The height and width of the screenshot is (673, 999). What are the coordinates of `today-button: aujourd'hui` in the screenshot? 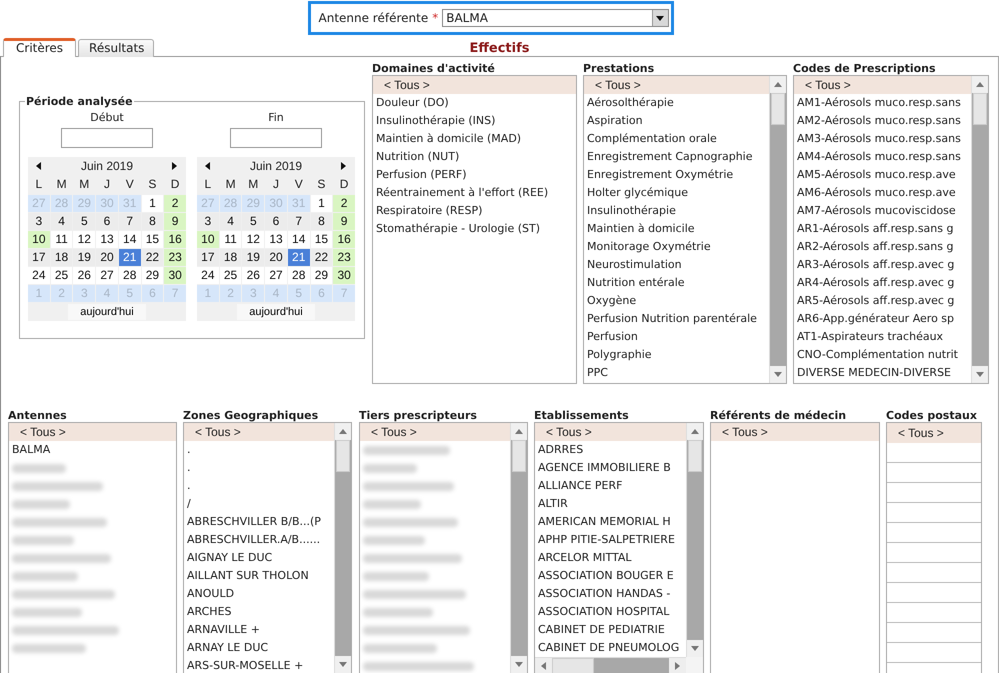 It's located at (276, 312).